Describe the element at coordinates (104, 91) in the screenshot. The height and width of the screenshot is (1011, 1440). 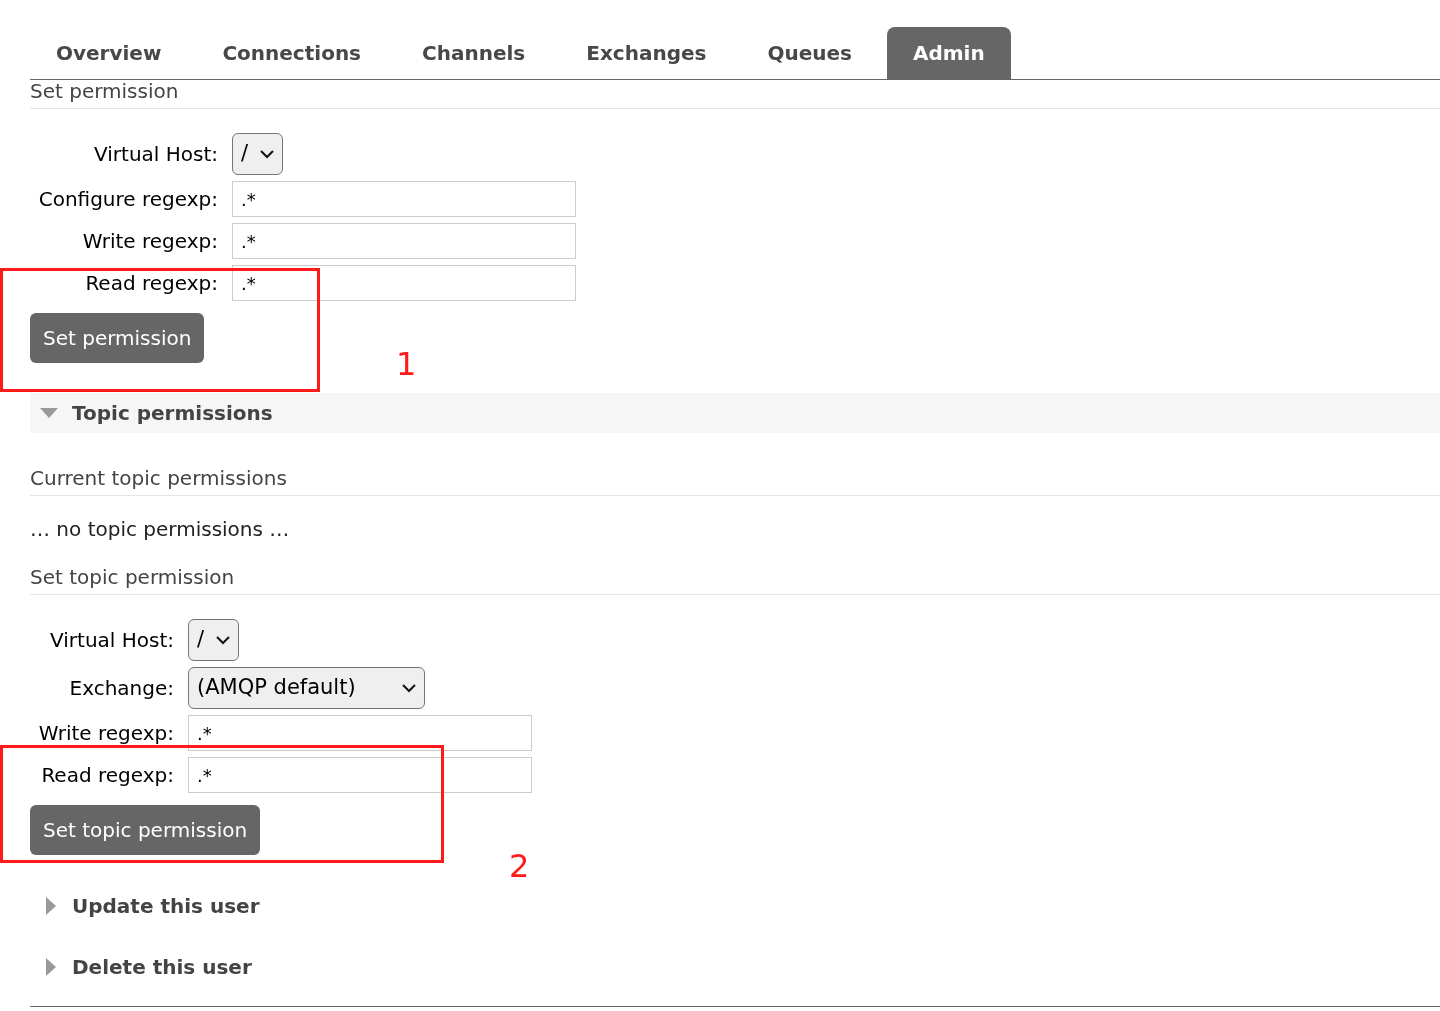
I see `section-heading: Set permission` at that location.